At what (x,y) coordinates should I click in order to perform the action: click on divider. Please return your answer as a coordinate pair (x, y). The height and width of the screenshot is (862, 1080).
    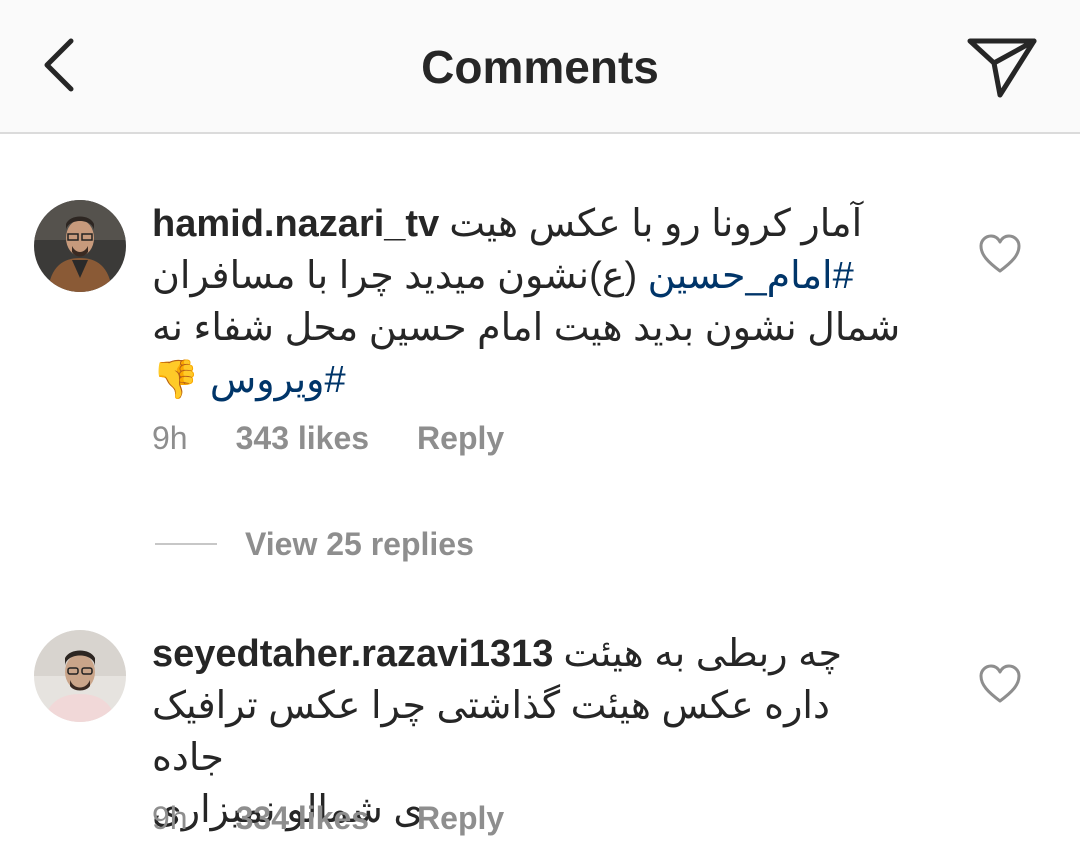
    Looking at the image, I should click on (186, 544).